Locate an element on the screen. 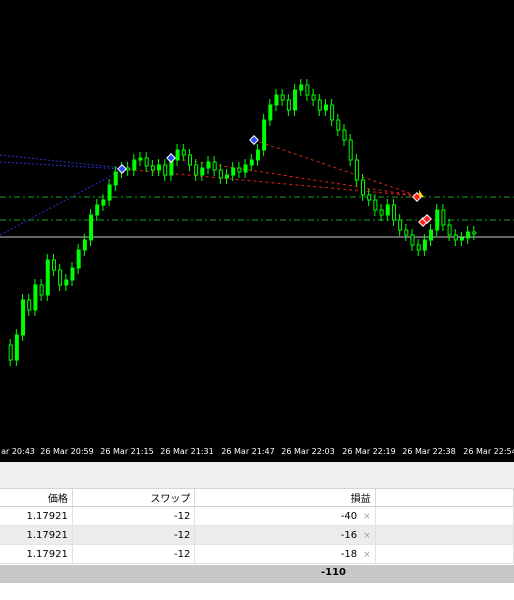 This screenshot has width=514, height=600. price-cell: 1.17921 is located at coordinates (36, 554).